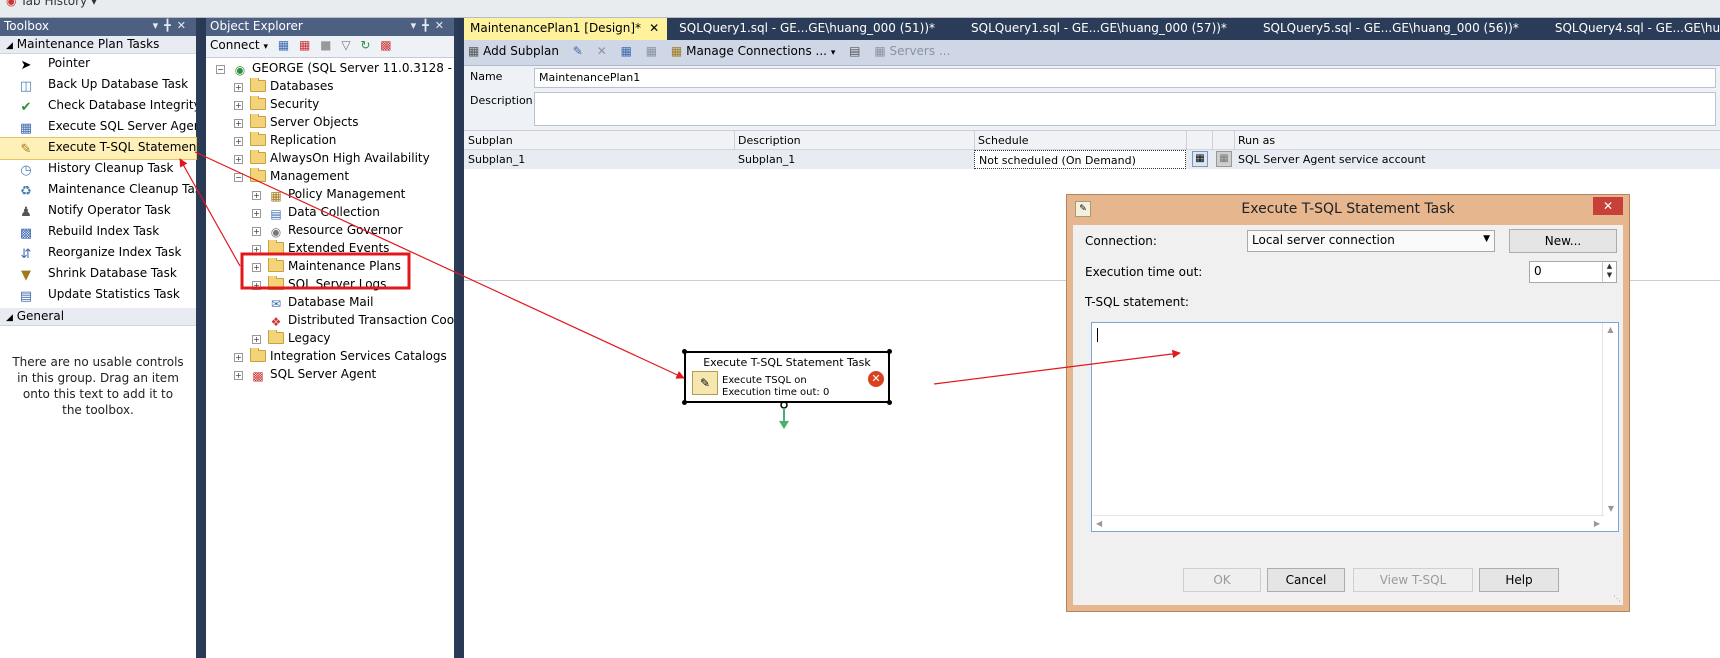 Image resolution: width=1720 pixels, height=658 pixels. I want to click on toolbox-item-update-statistics: ▤ Update Statistics Task, so click(98, 295).